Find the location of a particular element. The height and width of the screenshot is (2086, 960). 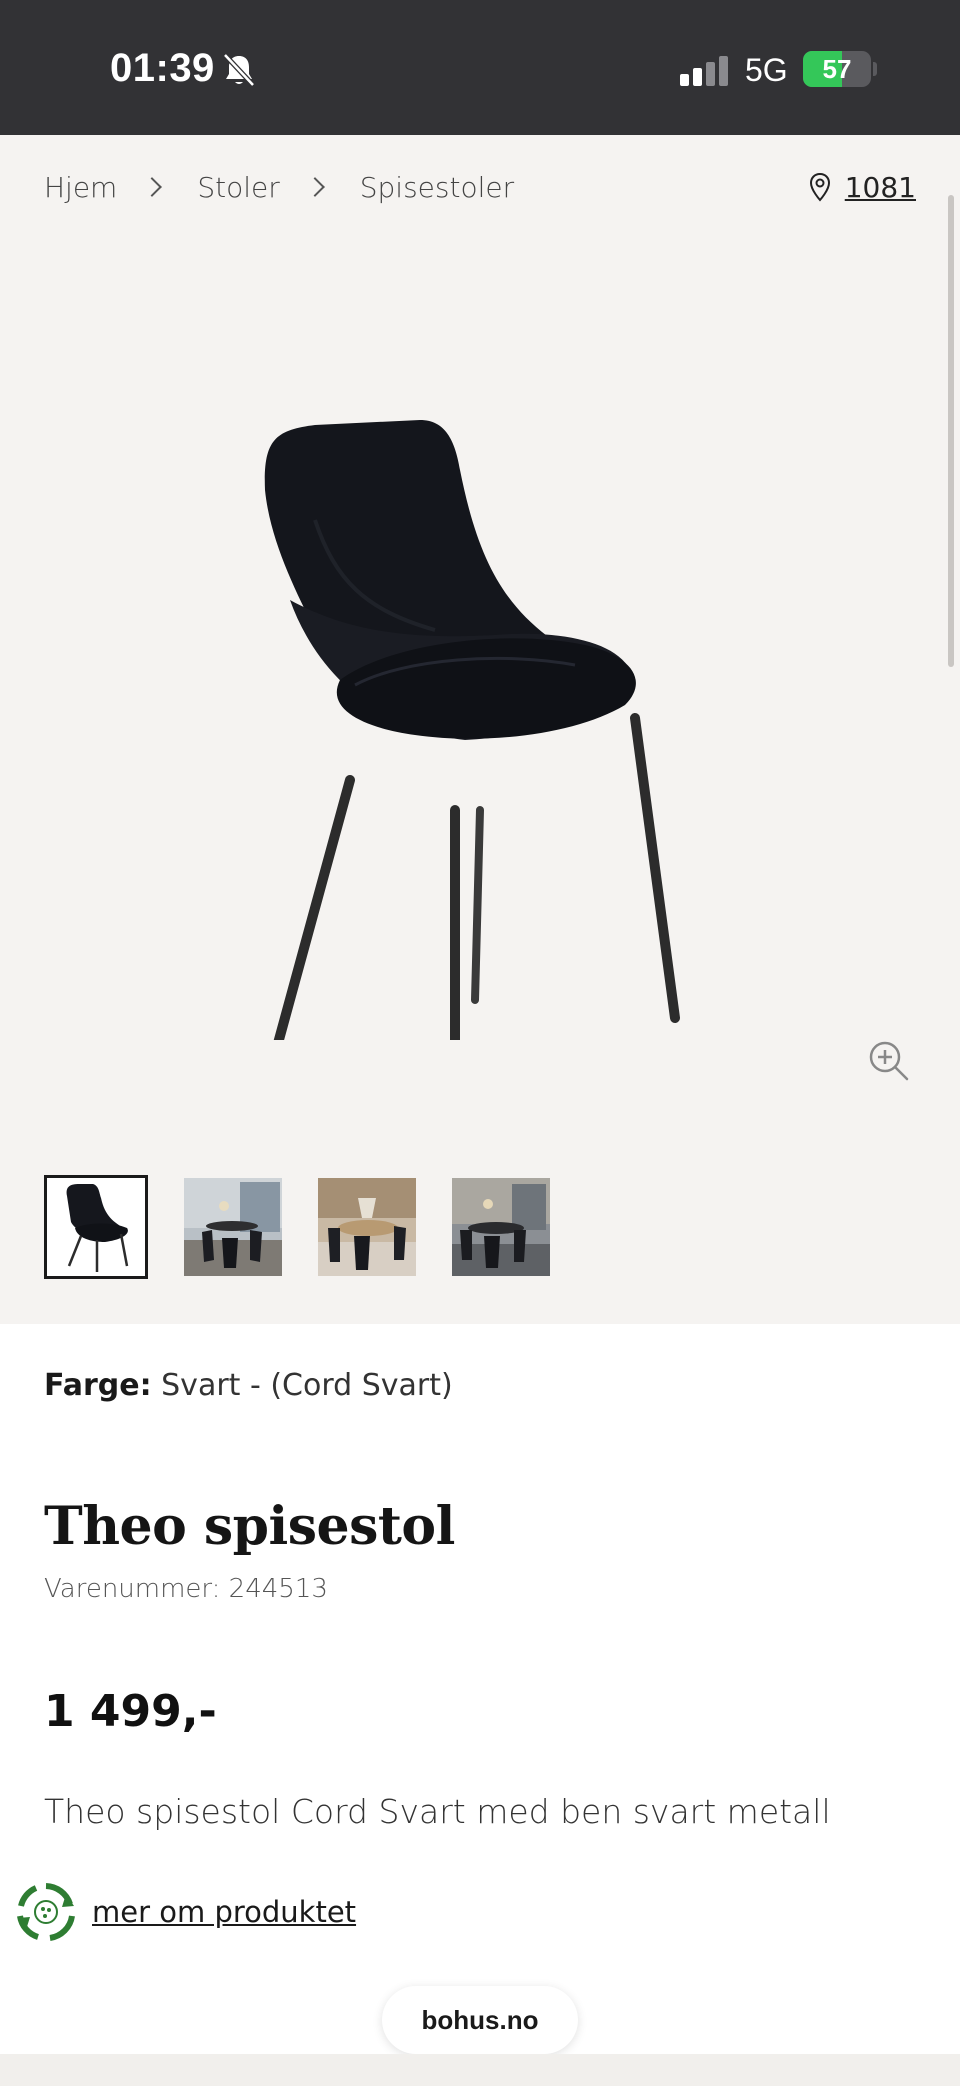

breadcrumb-home: Hjem is located at coordinates (80, 187).